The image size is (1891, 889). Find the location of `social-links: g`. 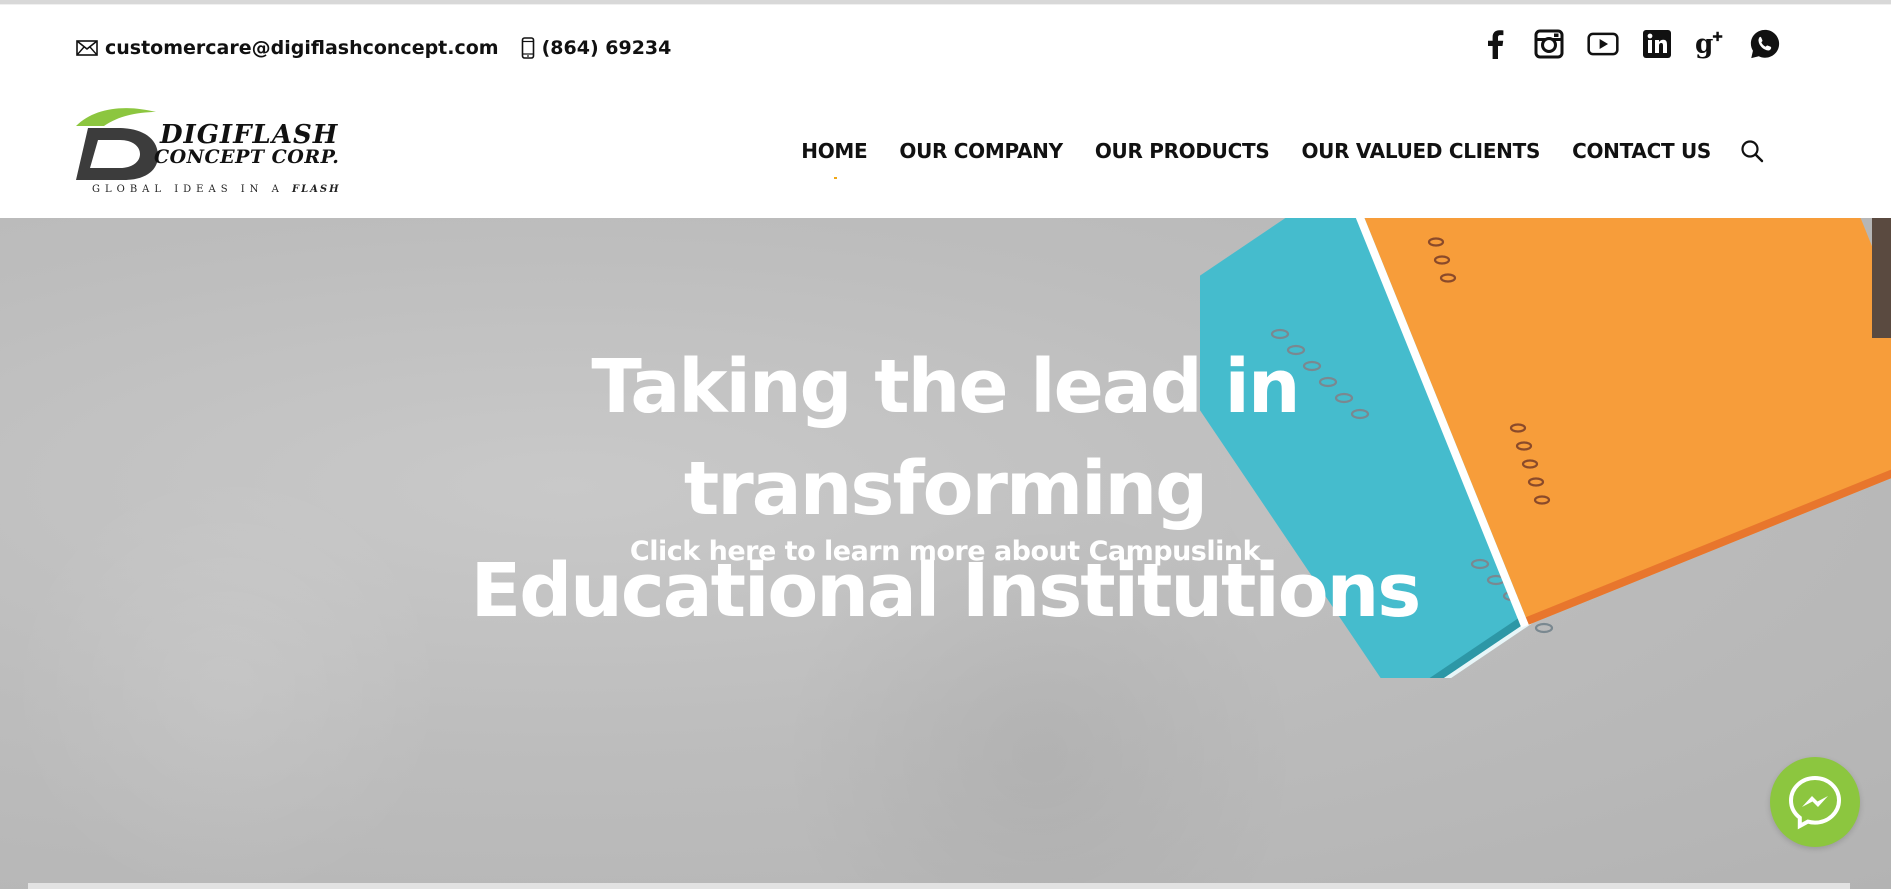

social-links: g is located at coordinates (1630, 44).